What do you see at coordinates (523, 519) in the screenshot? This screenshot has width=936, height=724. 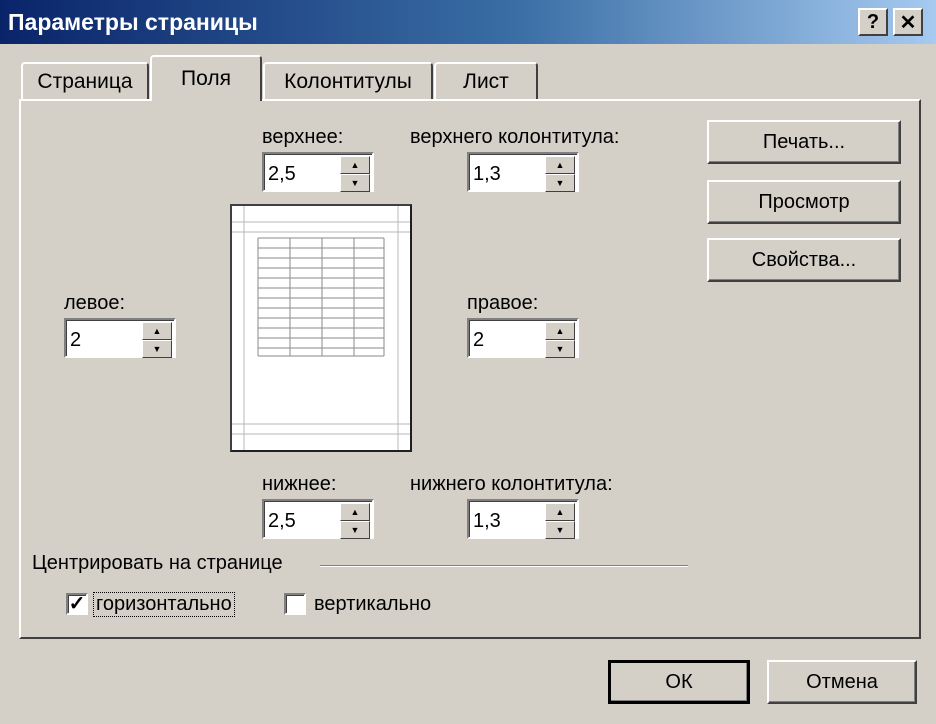 I see `footer-margin-spinner: 1,3 ▲ ▼` at bounding box center [523, 519].